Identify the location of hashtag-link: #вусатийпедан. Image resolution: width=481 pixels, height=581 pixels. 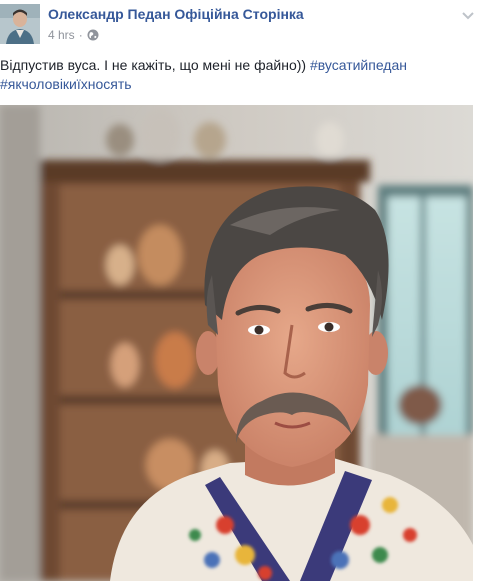
(358, 65).